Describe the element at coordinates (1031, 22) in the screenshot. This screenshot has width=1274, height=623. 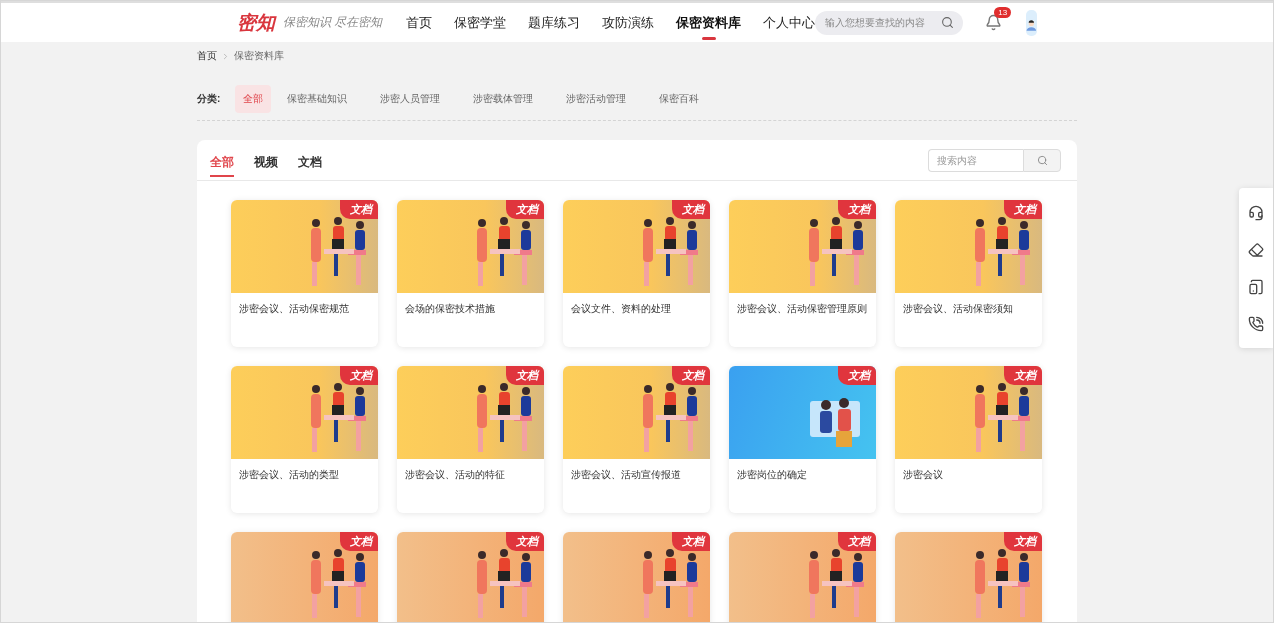
I see `avatar` at that location.